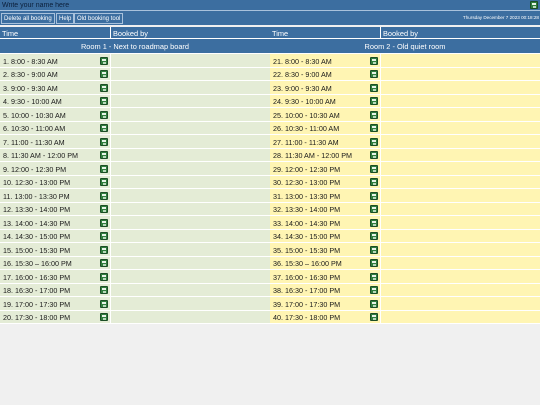 This screenshot has width=540, height=405. Describe the element at coordinates (380, 33) in the screenshot. I see `column-divider` at that location.